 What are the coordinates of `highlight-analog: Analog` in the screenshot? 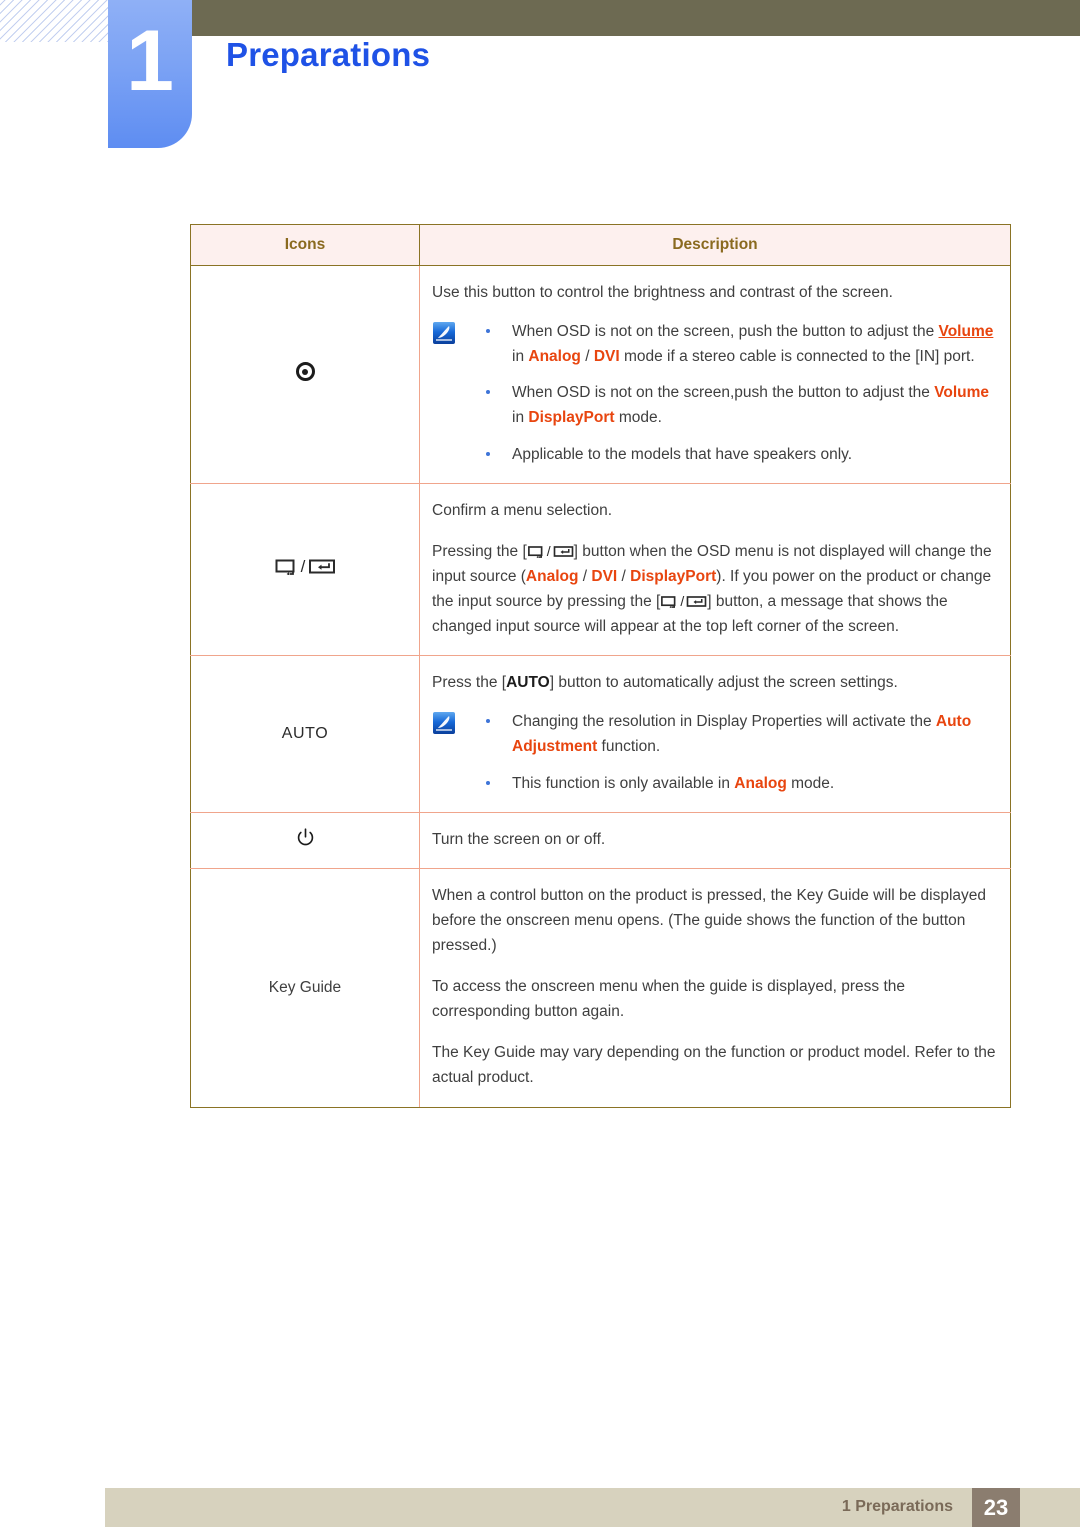 It's located at (554, 357).